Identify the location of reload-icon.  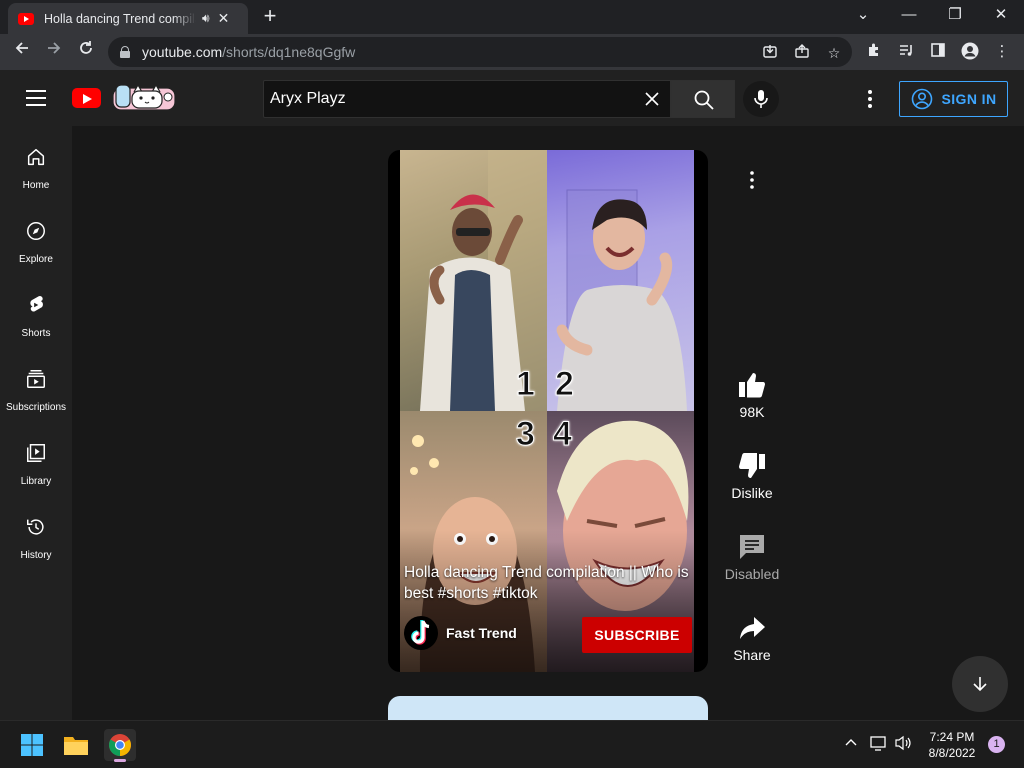
(86, 47).